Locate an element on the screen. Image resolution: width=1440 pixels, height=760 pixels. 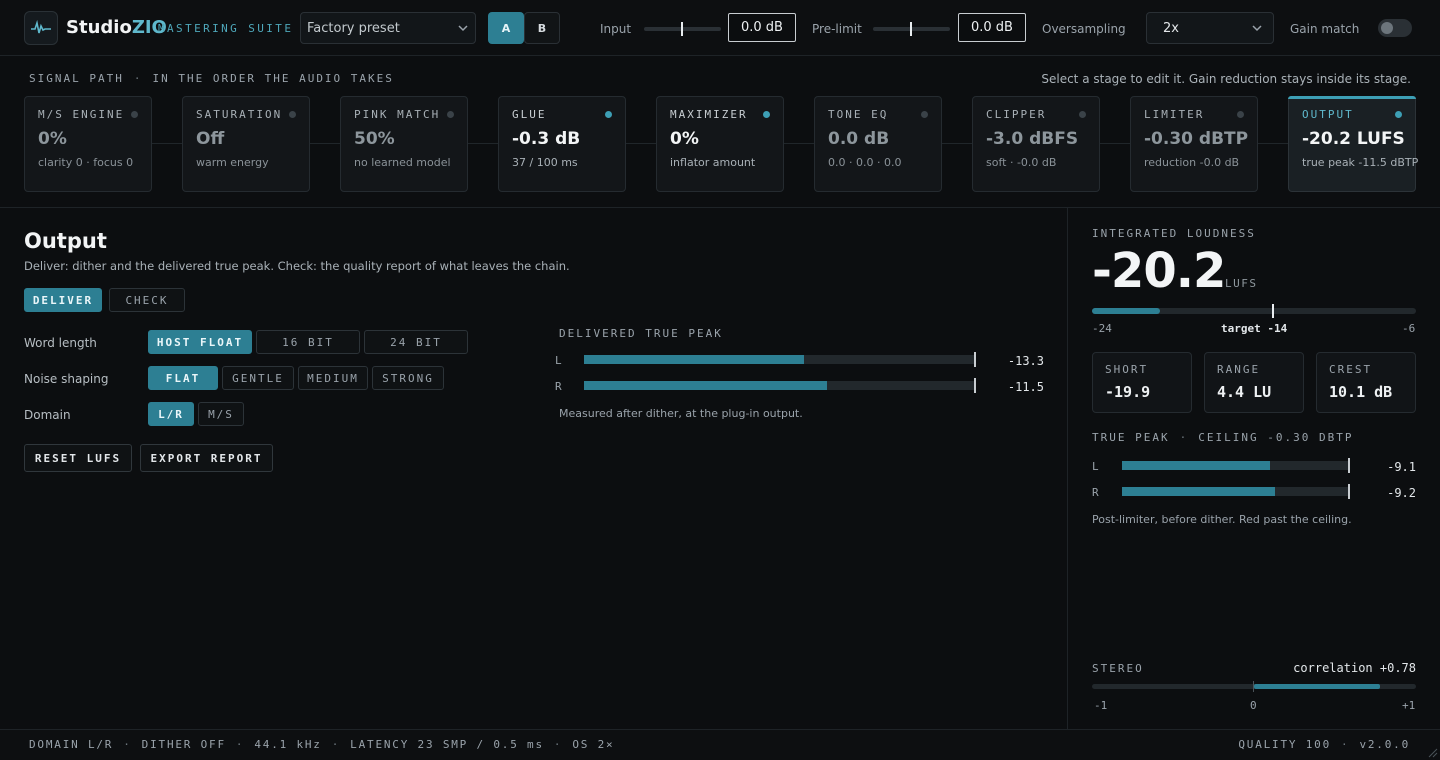
integrated-loudness-title: INTEGRATED LOUDNESS is located at coordinates (1174, 233).